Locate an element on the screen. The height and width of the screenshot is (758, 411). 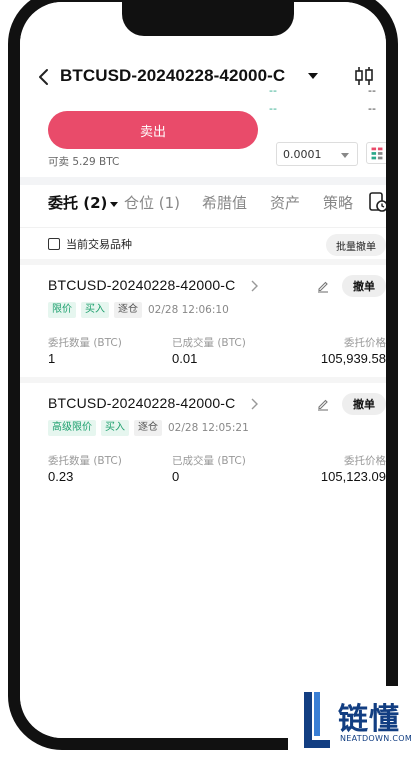
order-quantity: 0.23 is located at coordinates (61, 476).